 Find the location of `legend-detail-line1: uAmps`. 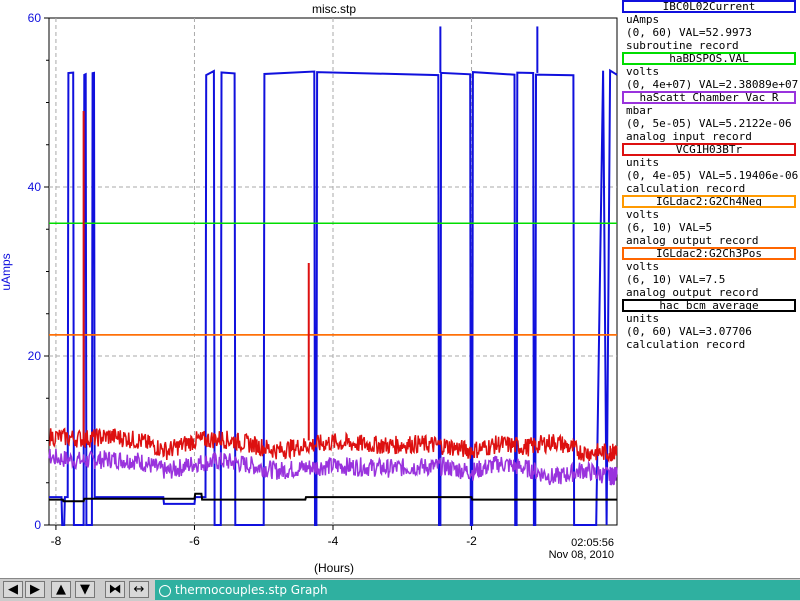

legend-detail-line1: uAmps is located at coordinates (643, 19).